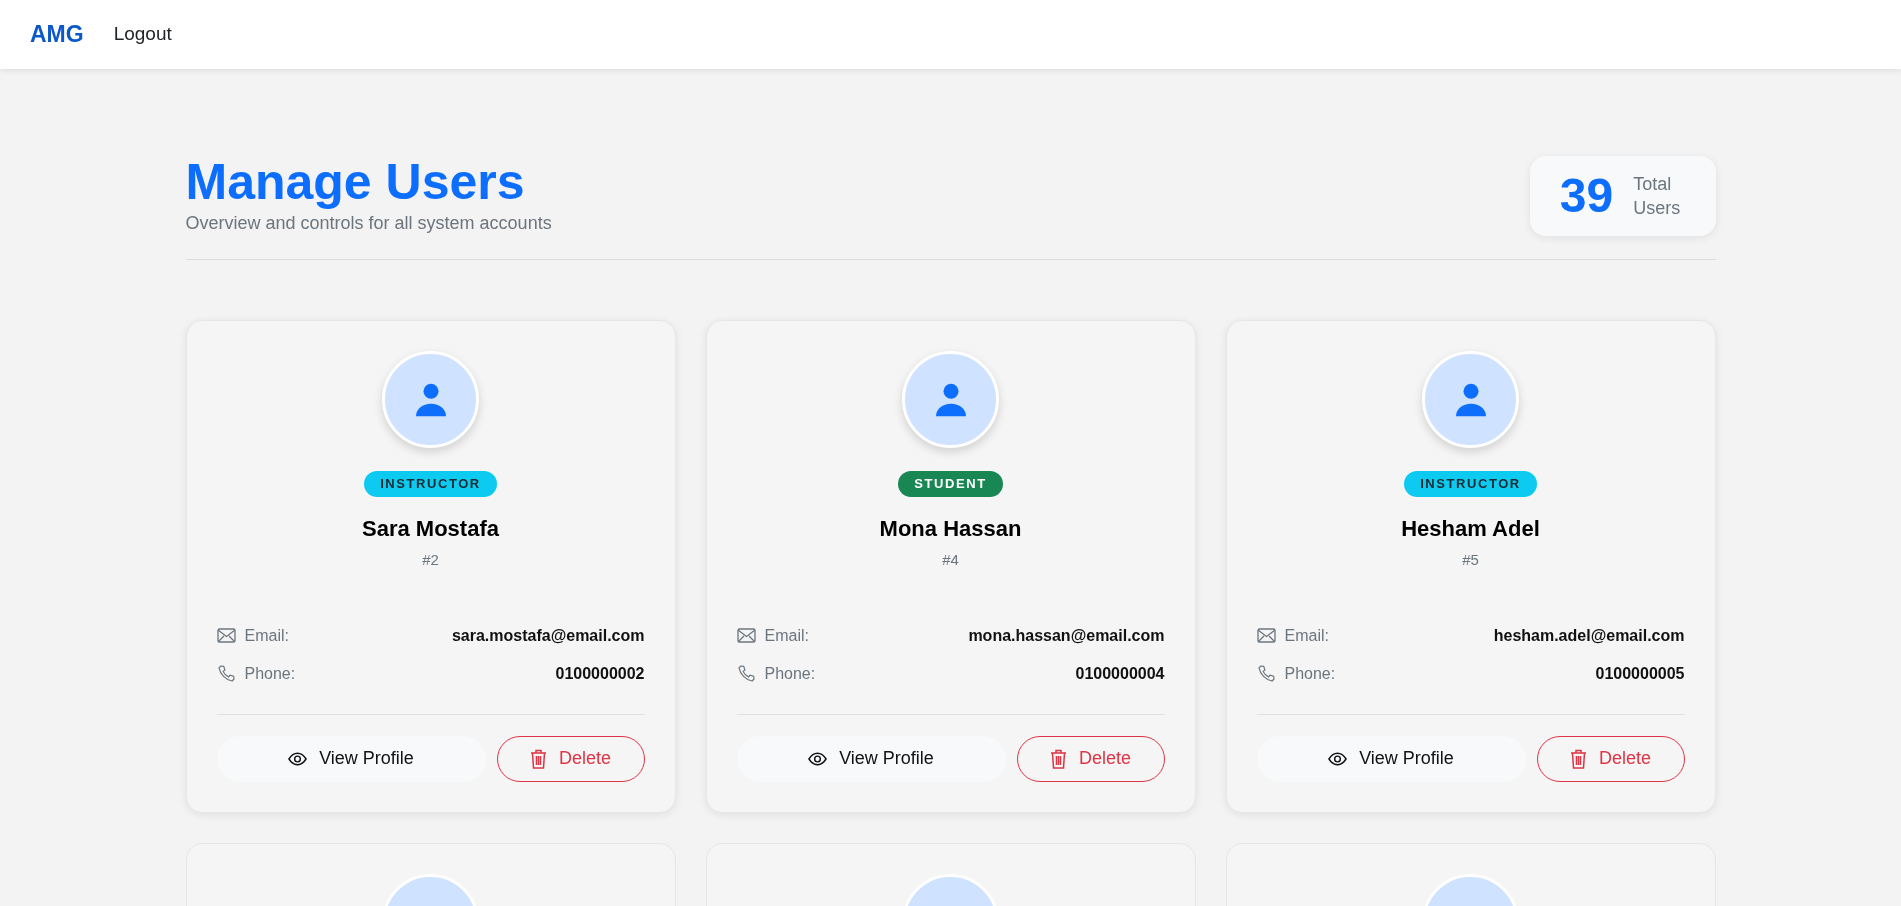 The image size is (1901, 906). Describe the element at coordinates (57, 34) in the screenshot. I see `brand-link: AMG` at that location.